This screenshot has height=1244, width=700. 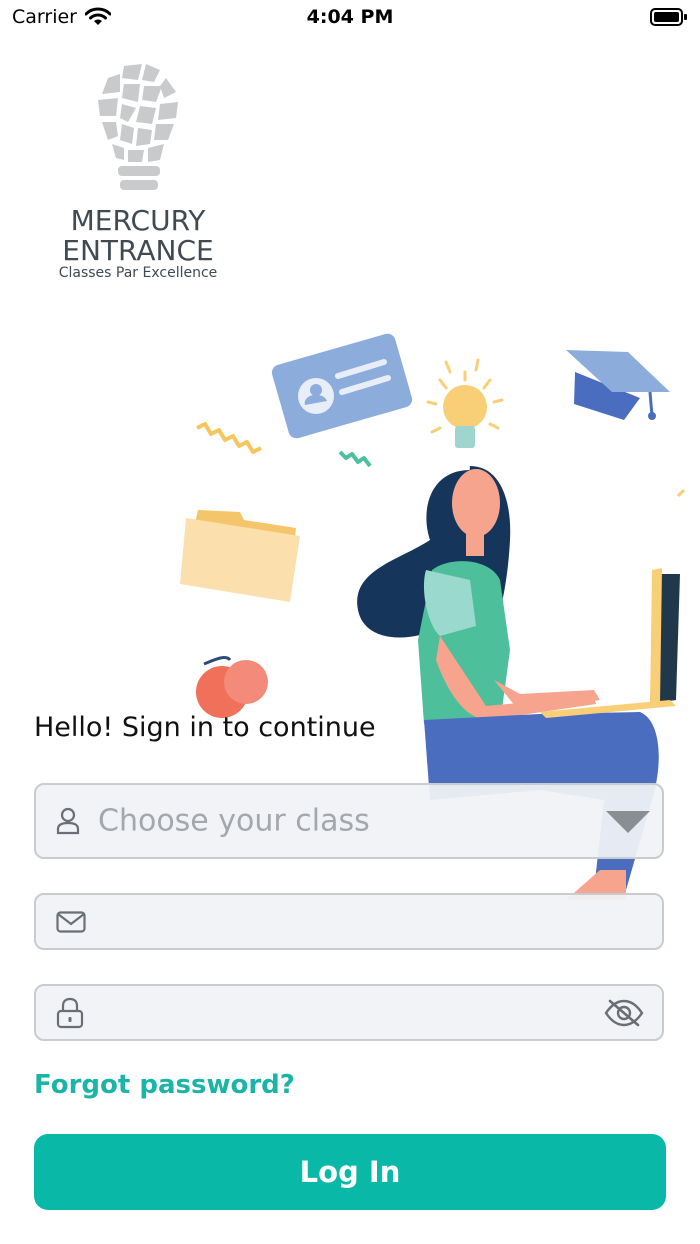 What do you see at coordinates (624, 1013) in the screenshot?
I see `eye-off-icon` at bounding box center [624, 1013].